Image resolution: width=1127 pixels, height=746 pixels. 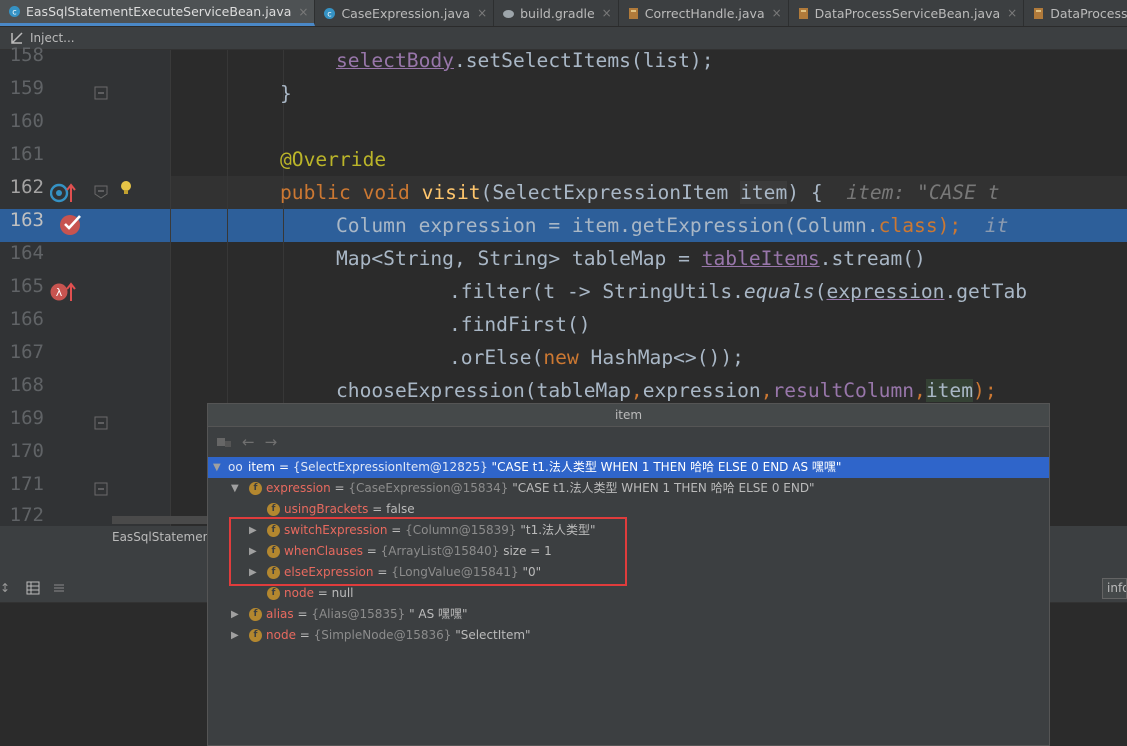 What do you see at coordinates (661, 488) in the screenshot?
I see `variable-value: "CASE t1.法人类型 WHEN 1 THEN 哈哈 ELSE 0 END"` at bounding box center [661, 488].